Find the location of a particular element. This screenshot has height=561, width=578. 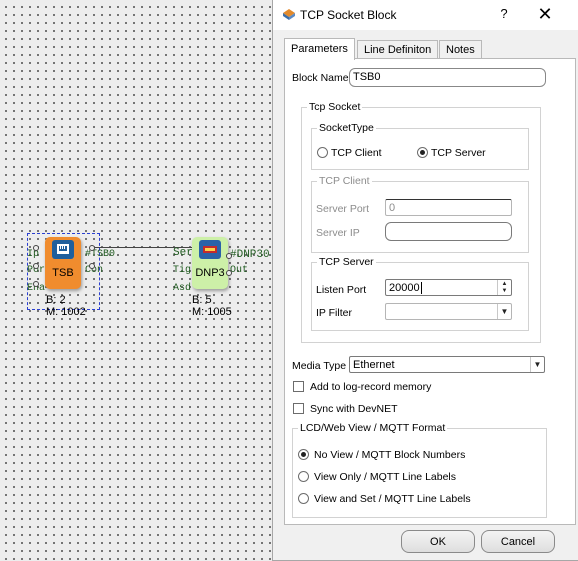

block-name-input: TSB0 is located at coordinates (447, 77).